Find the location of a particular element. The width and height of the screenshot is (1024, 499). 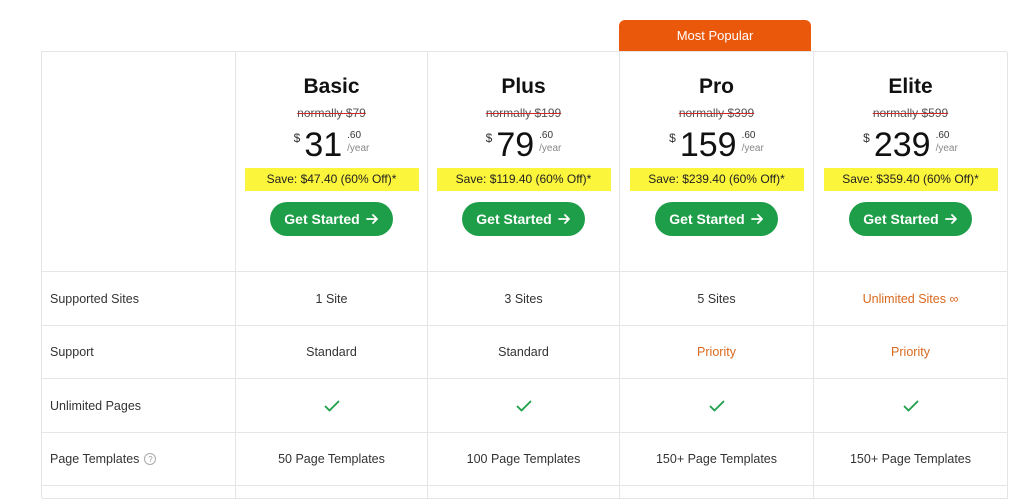

get-started-button-elite: Get Started is located at coordinates (910, 219).